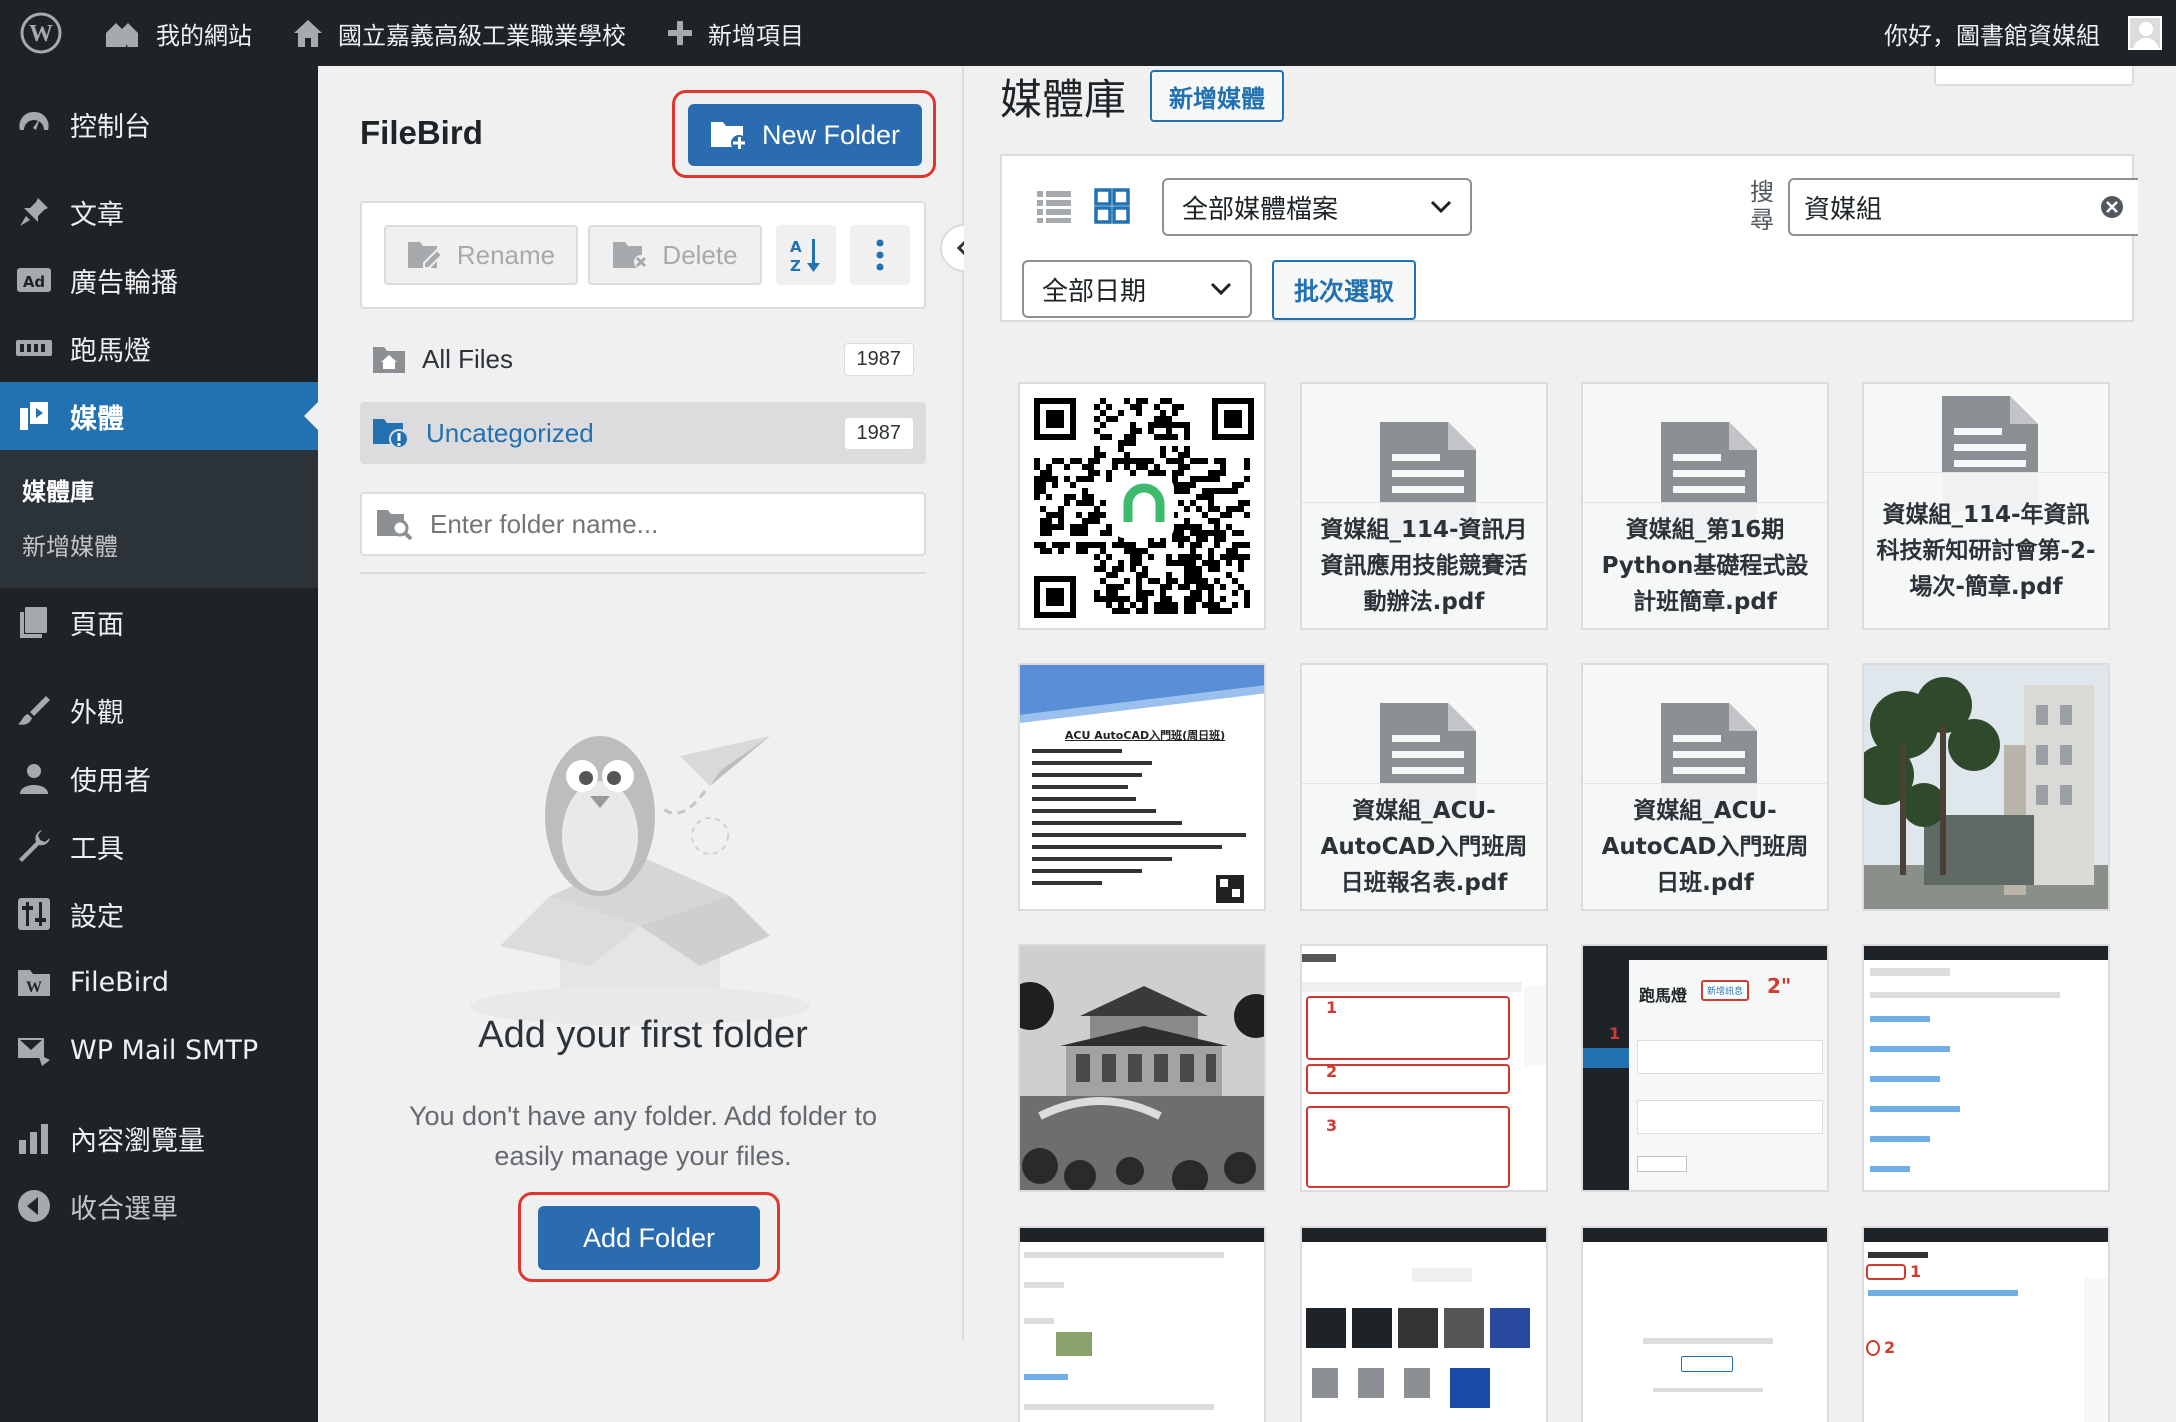 The width and height of the screenshot is (2176, 1422). Describe the element at coordinates (159, 1138) in the screenshot. I see `sidebar-item-page-views: 內容瀏覽量` at that location.